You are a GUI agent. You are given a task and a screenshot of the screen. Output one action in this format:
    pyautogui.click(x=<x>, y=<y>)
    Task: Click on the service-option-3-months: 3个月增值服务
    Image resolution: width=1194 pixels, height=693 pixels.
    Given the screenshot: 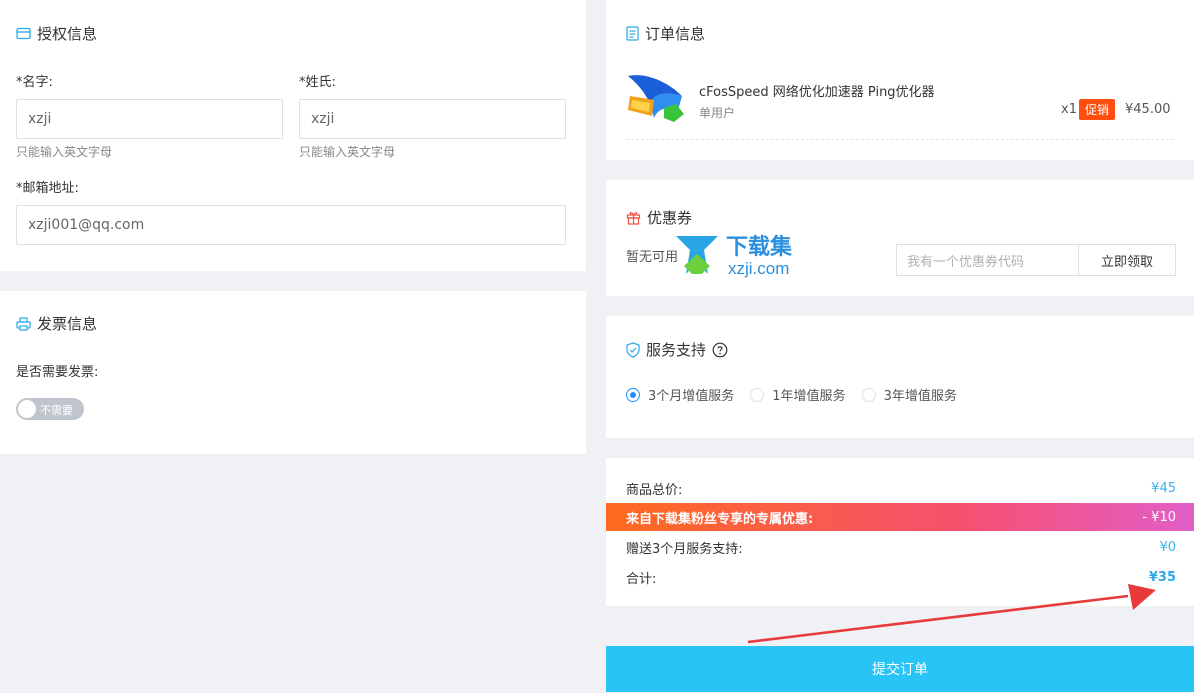 What is the action you would take?
    pyautogui.click(x=680, y=394)
    